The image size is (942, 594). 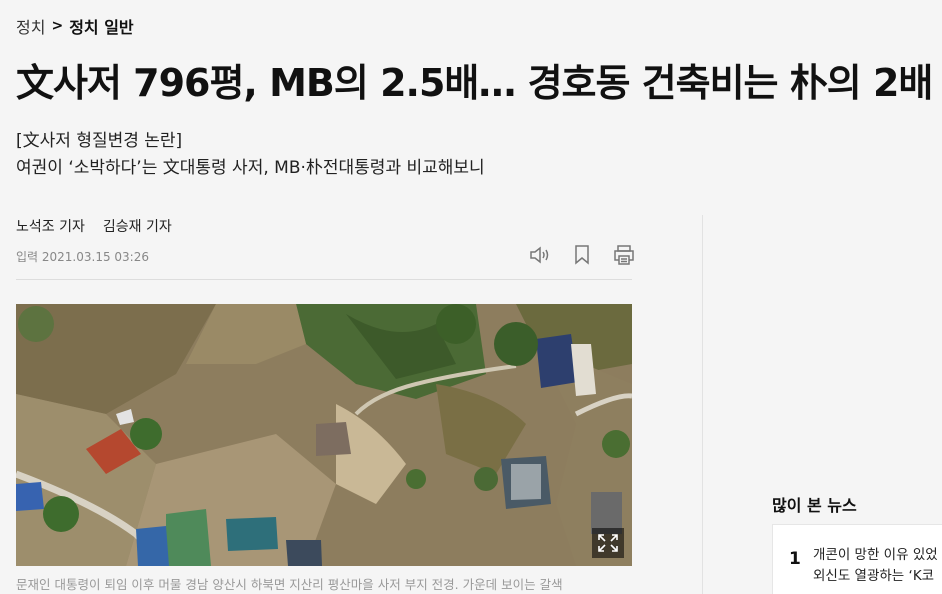 I want to click on header-divider, so click(x=324, y=279).